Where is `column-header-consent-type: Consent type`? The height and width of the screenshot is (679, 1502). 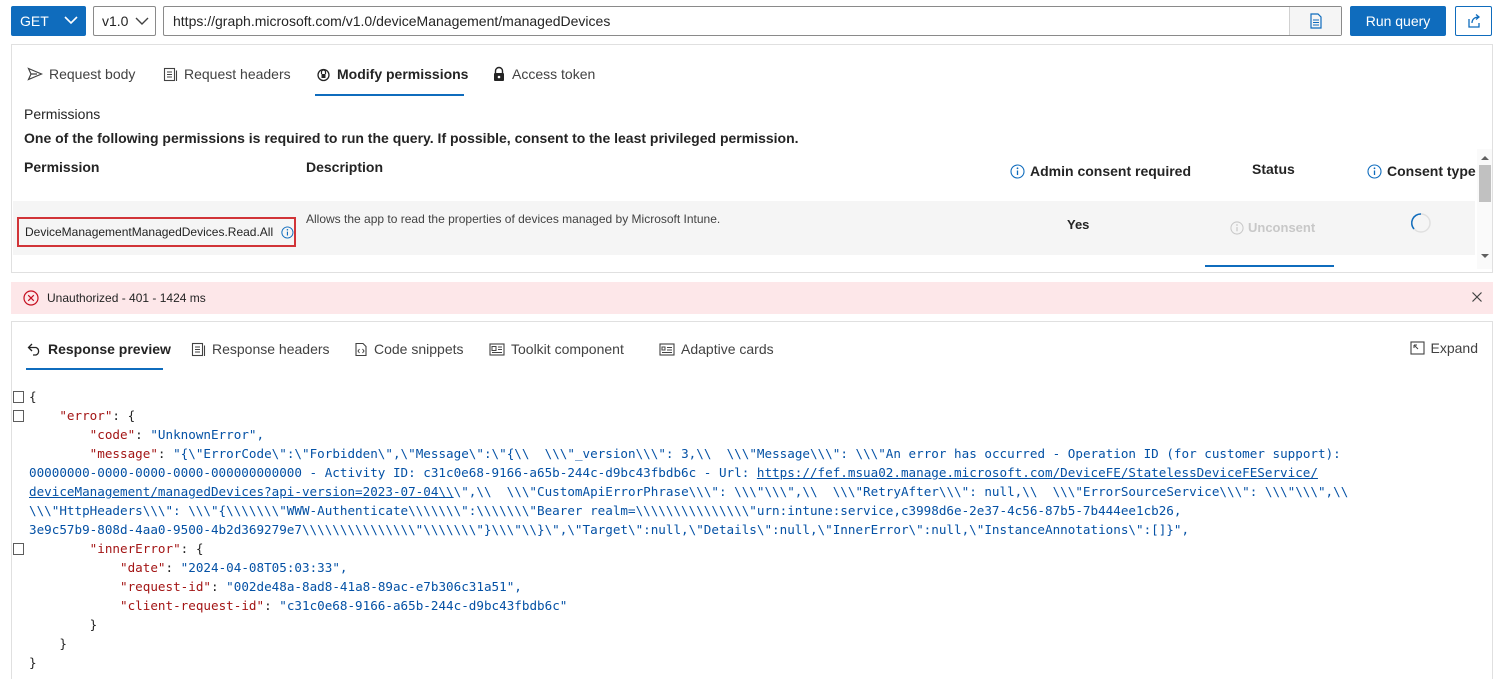 column-header-consent-type: Consent type is located at coordinates (1421, 171).